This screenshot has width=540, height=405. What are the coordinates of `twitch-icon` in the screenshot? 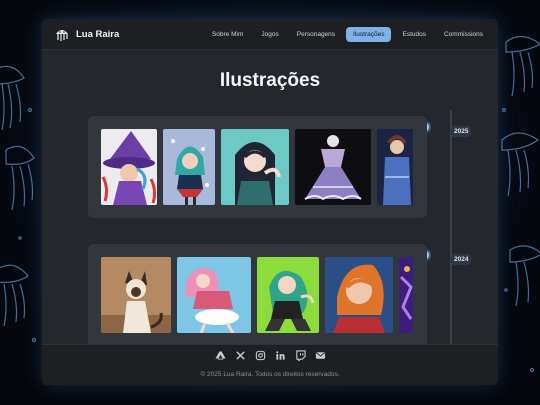 It's located at (300, 355).